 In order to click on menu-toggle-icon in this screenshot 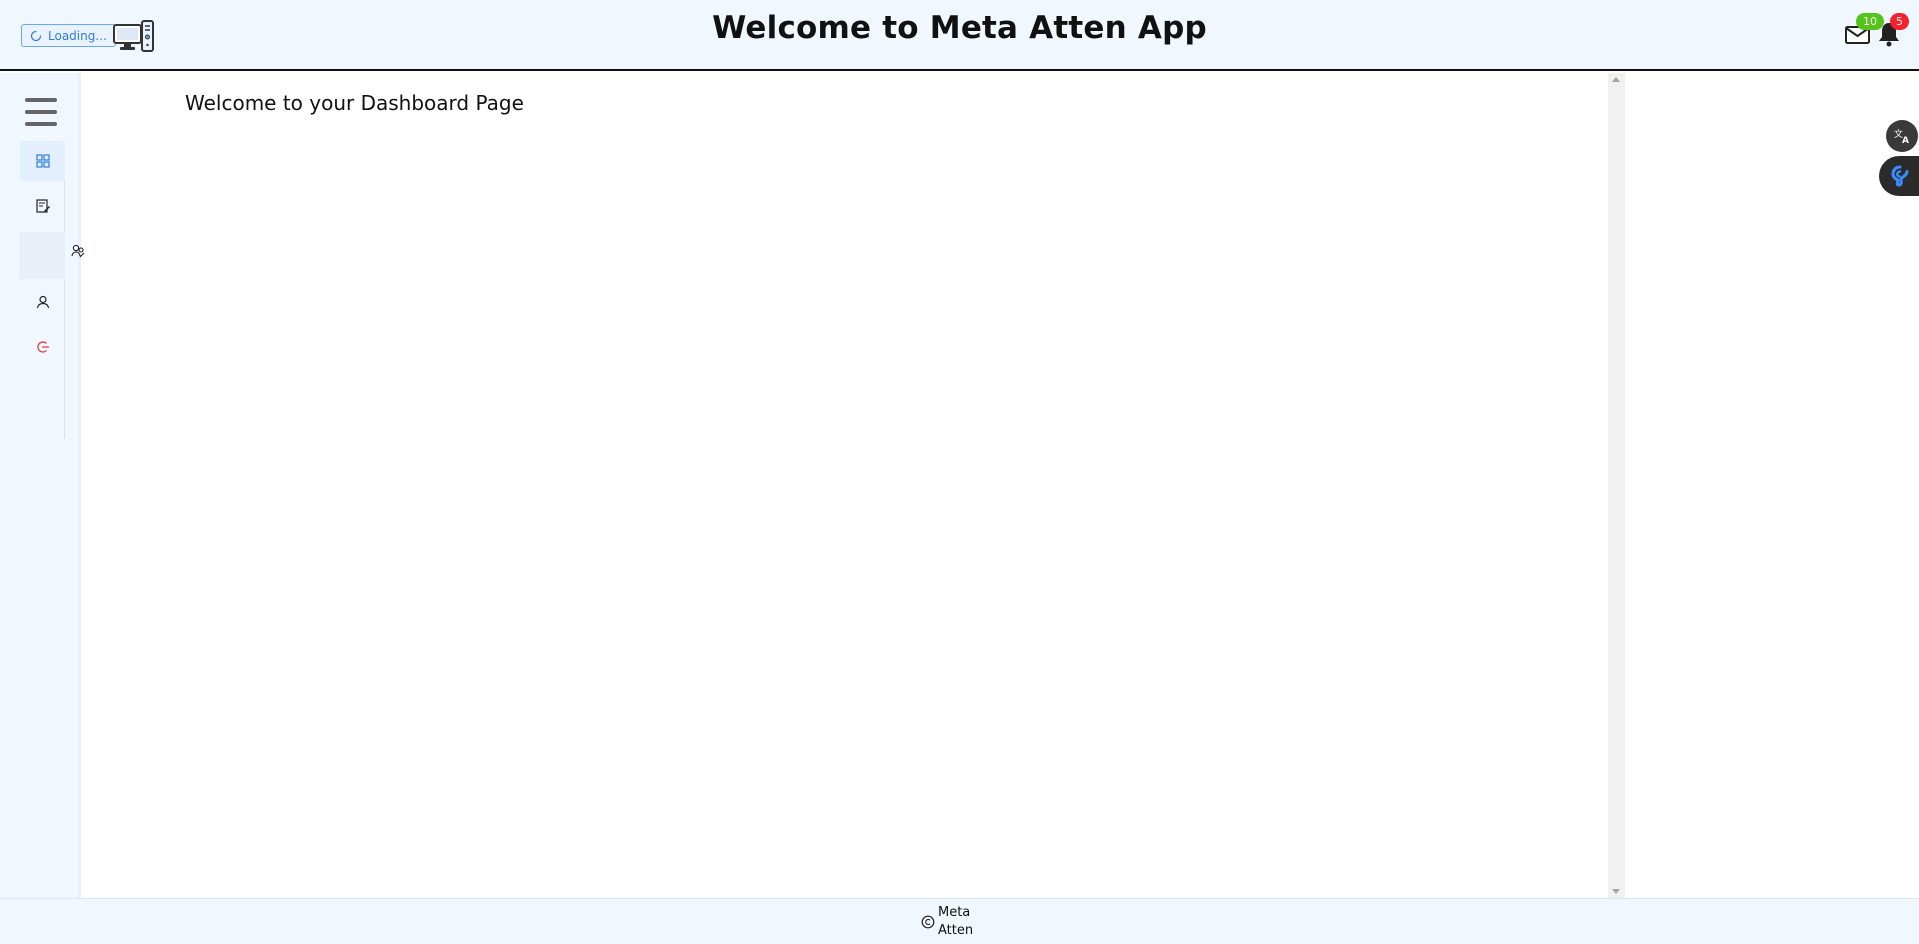, I will do `click(41, 113)`.